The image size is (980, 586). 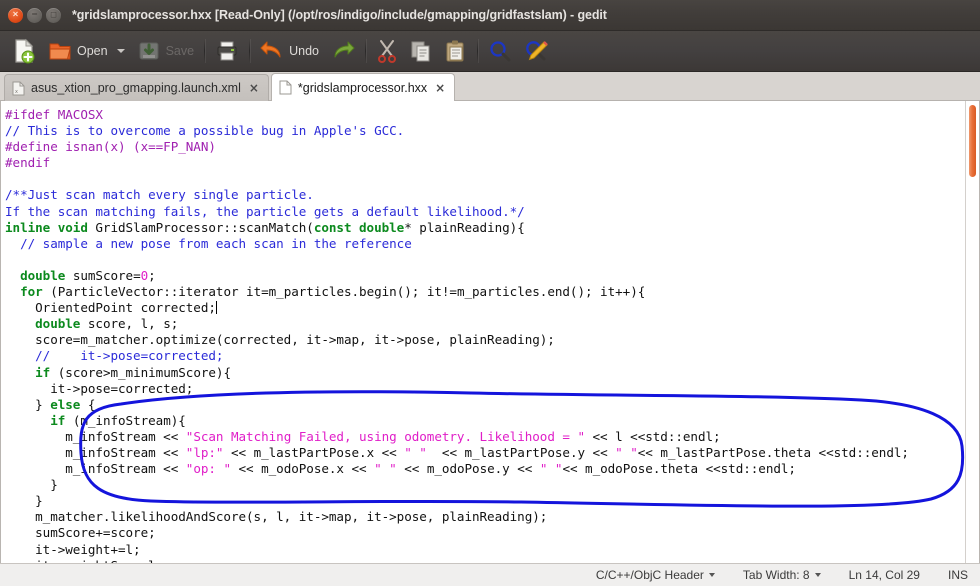 What do you see at coordinates (655, 575) in the screenshot?
I see `language-mode-selector: C/C++/ObjC Header` at bounding box center [655, 575].